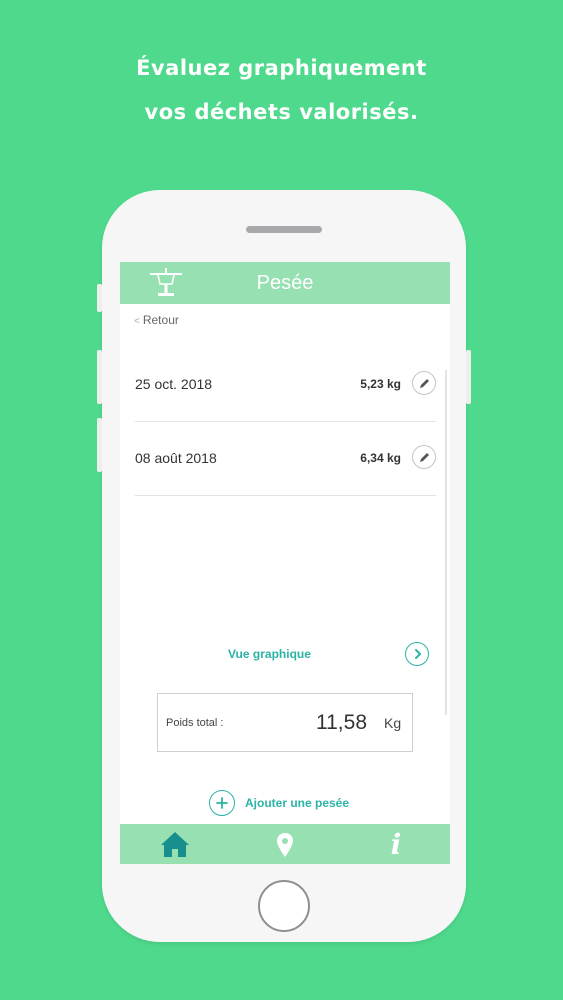 This screenshot has width=563, height=1000. I want to click on phone-home-button, so click(284, 906).